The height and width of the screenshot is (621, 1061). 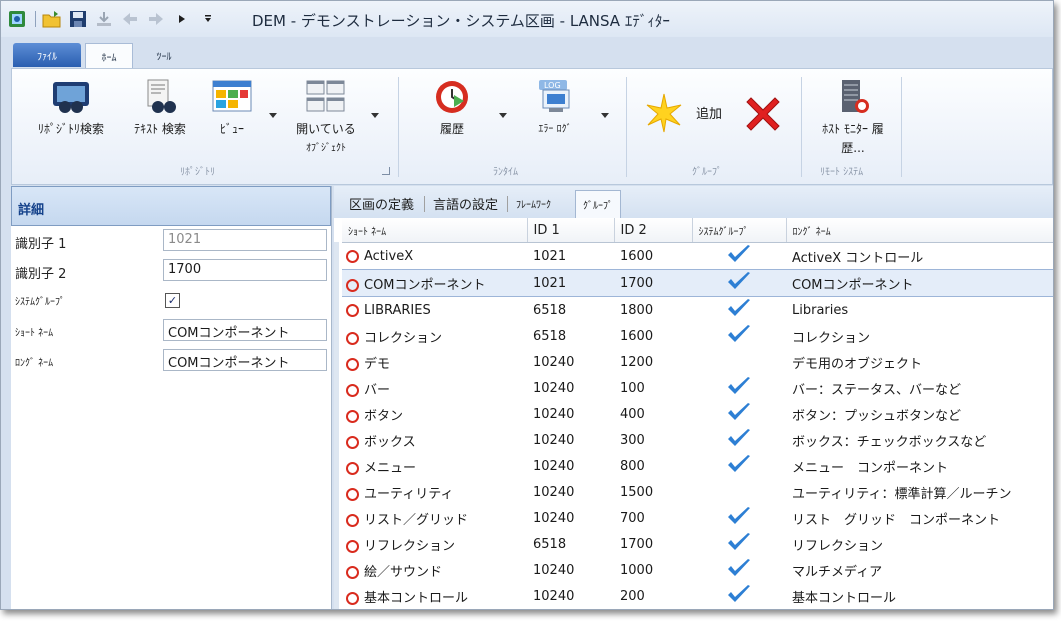 I want to click on view-icon, so click(x=232, y=96).